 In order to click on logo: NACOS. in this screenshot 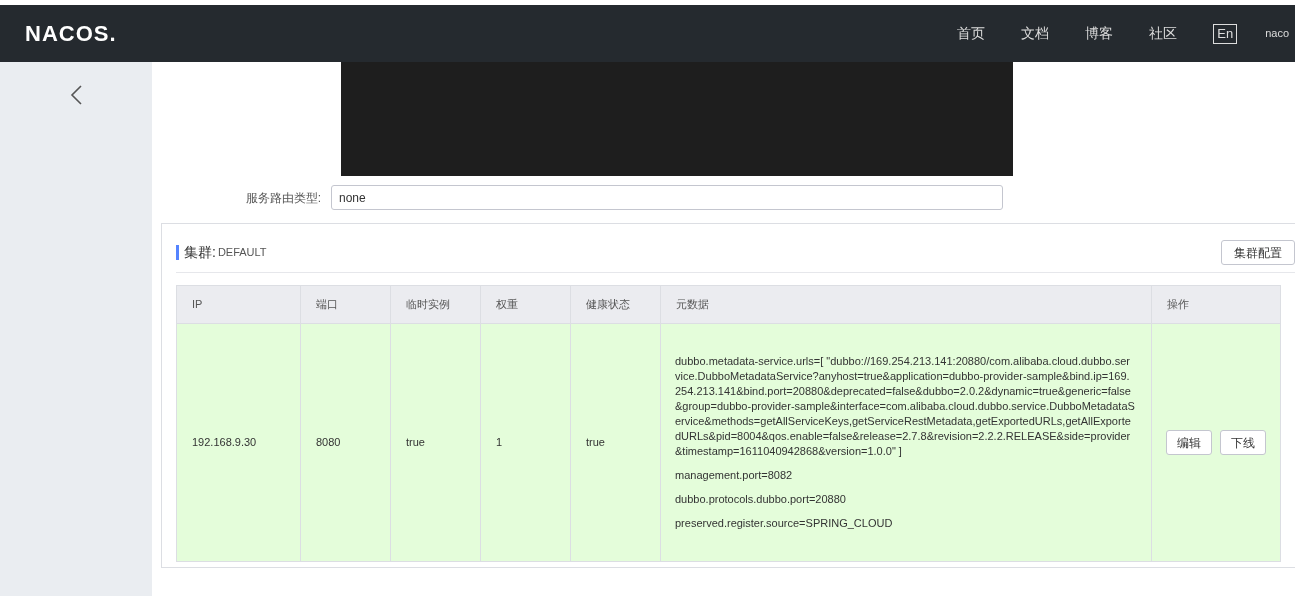, I will do `click(71, 33)`.